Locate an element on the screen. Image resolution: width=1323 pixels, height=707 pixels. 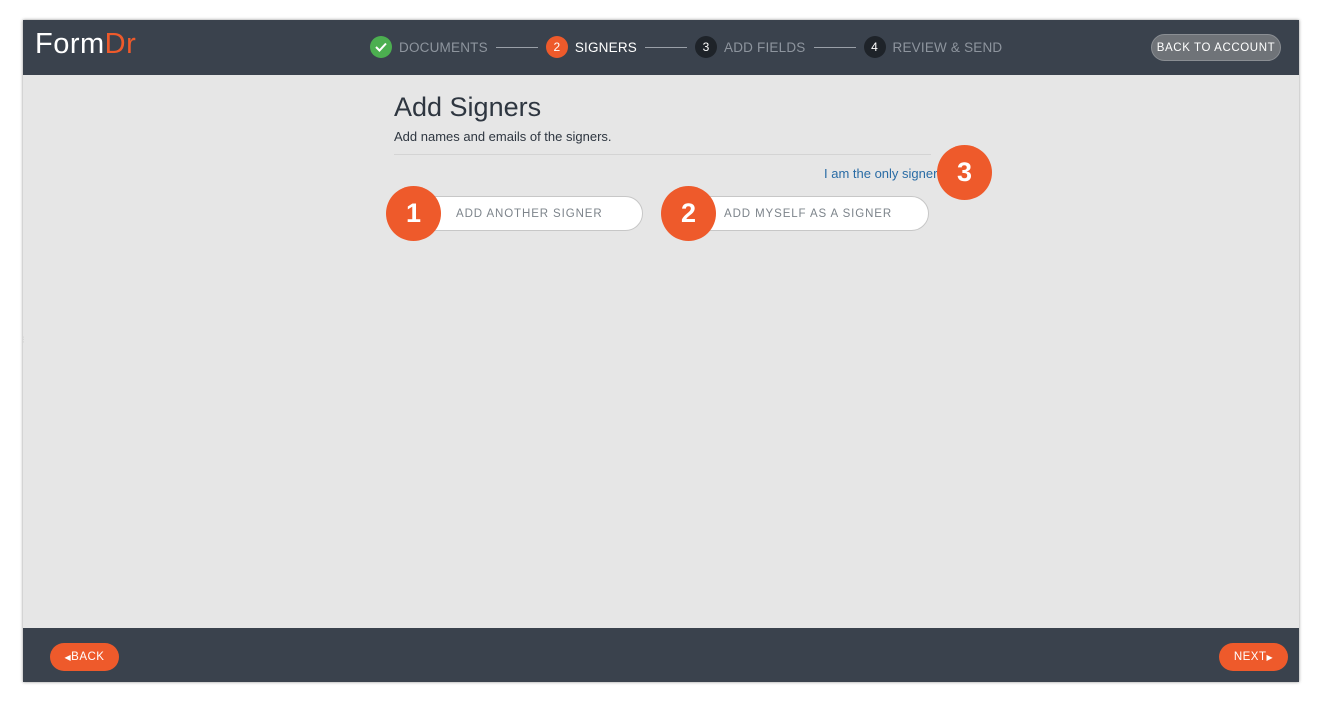
next-label: NEXT is located at coordinates (1250, 657).